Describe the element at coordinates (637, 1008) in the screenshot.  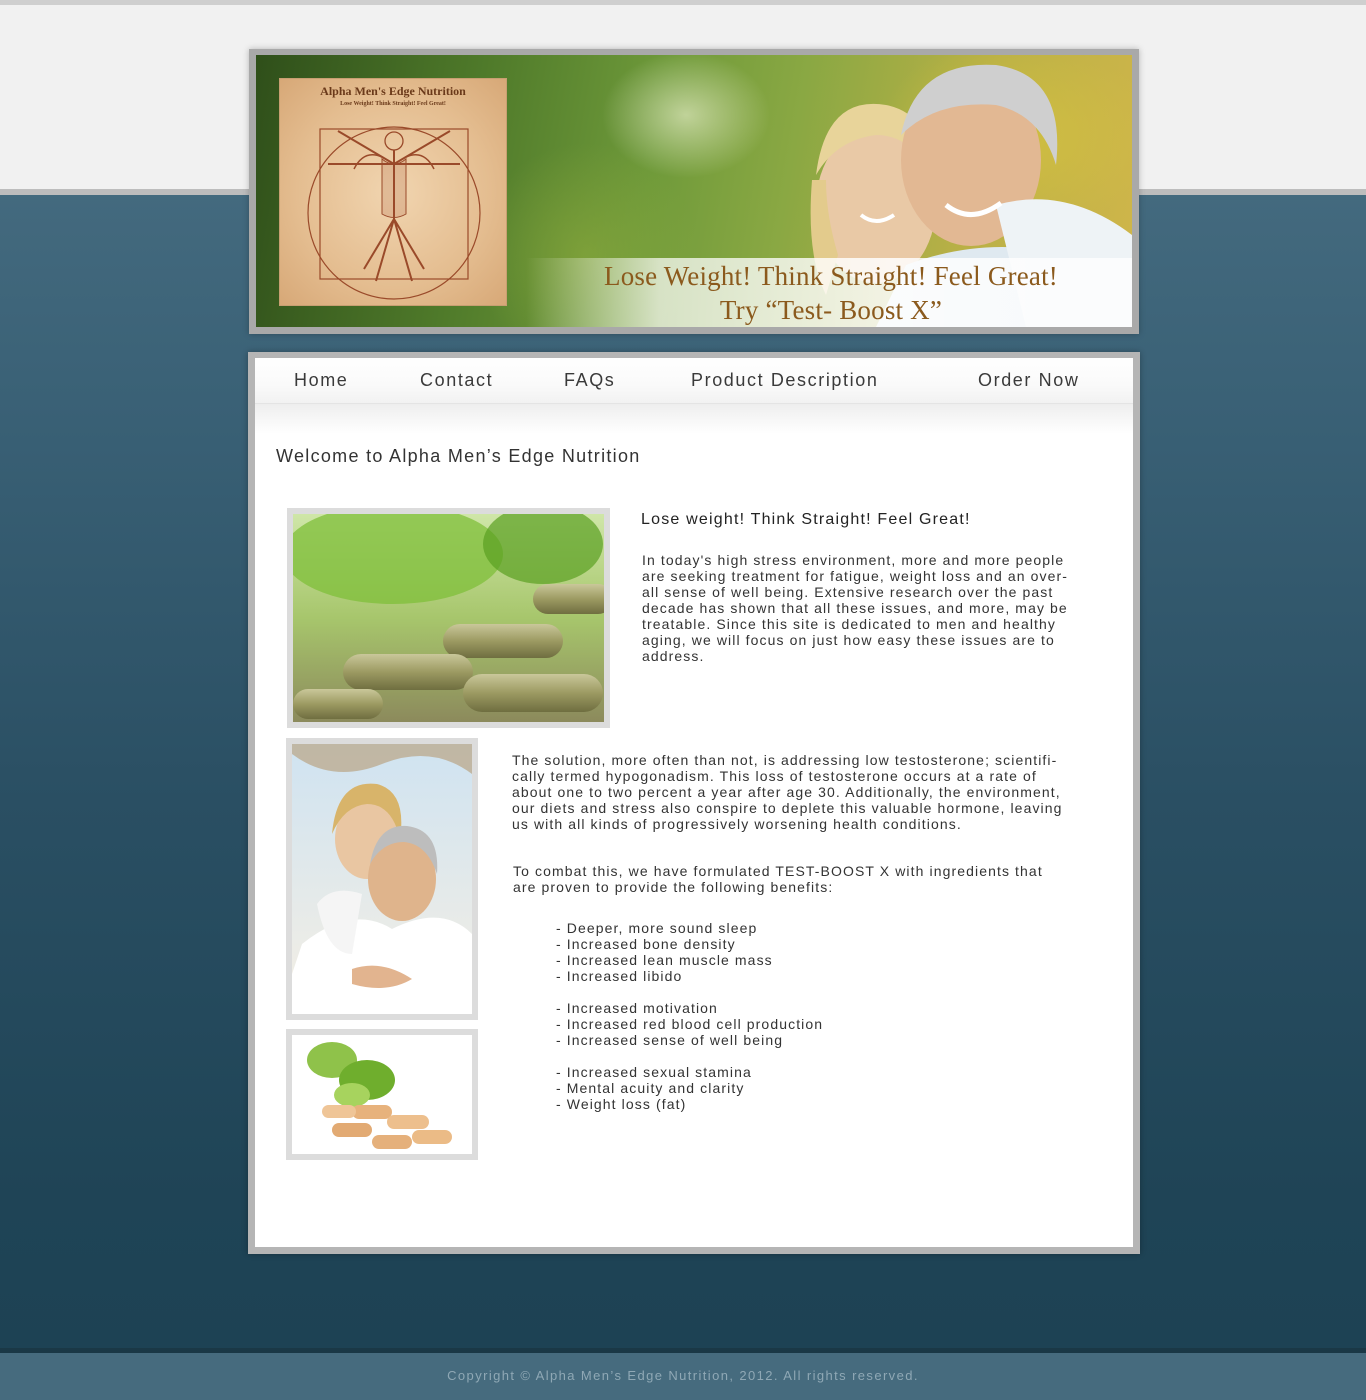
I see `list-item: - Increased motivation` at that location.